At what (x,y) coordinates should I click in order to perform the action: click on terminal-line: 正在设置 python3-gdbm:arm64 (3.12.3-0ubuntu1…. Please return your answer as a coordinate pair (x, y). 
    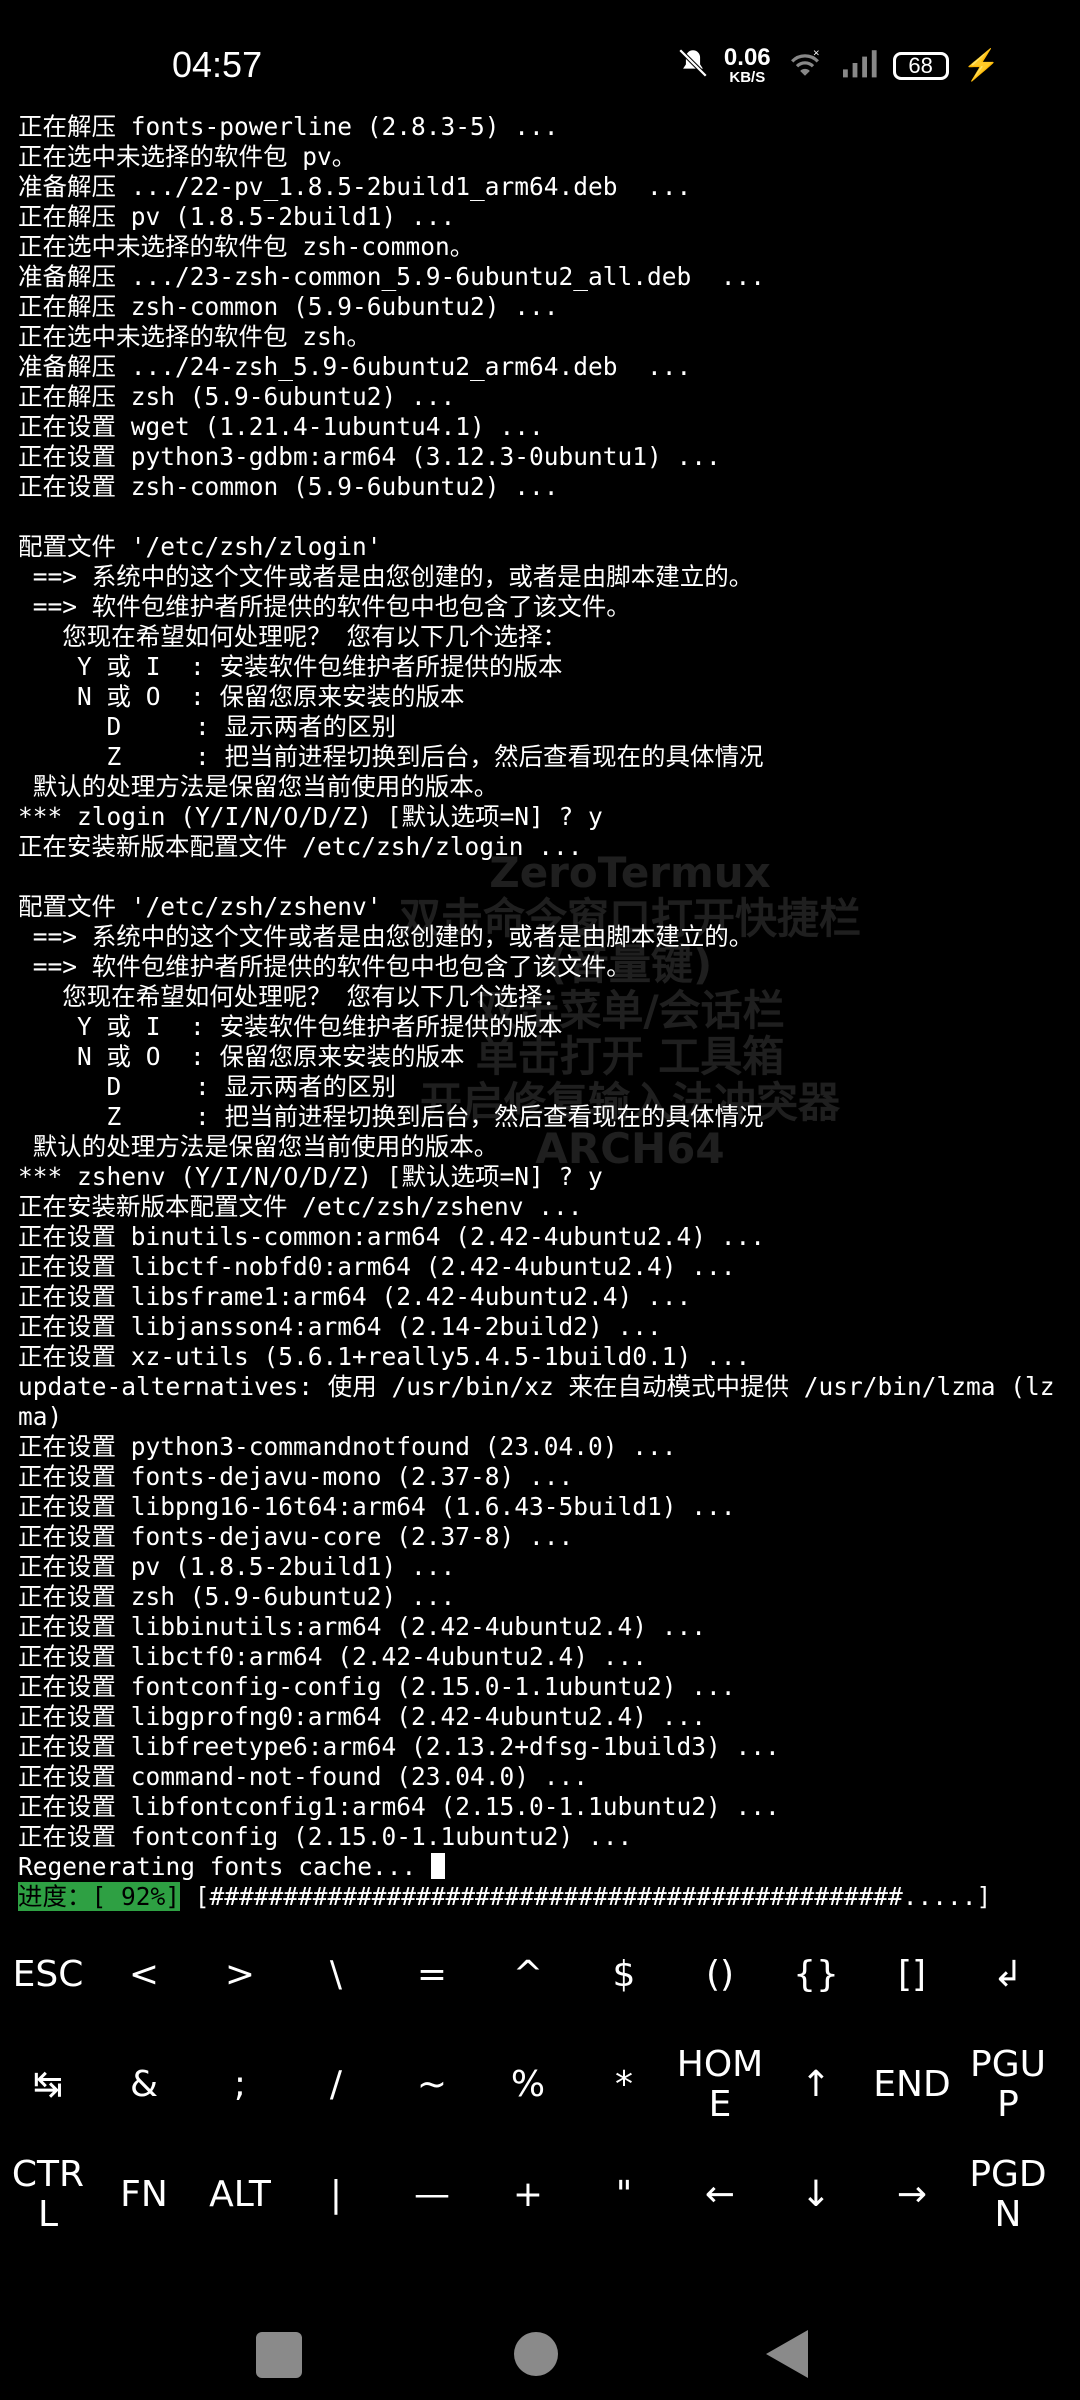
    Looking at the image, I should click on (369, 456).